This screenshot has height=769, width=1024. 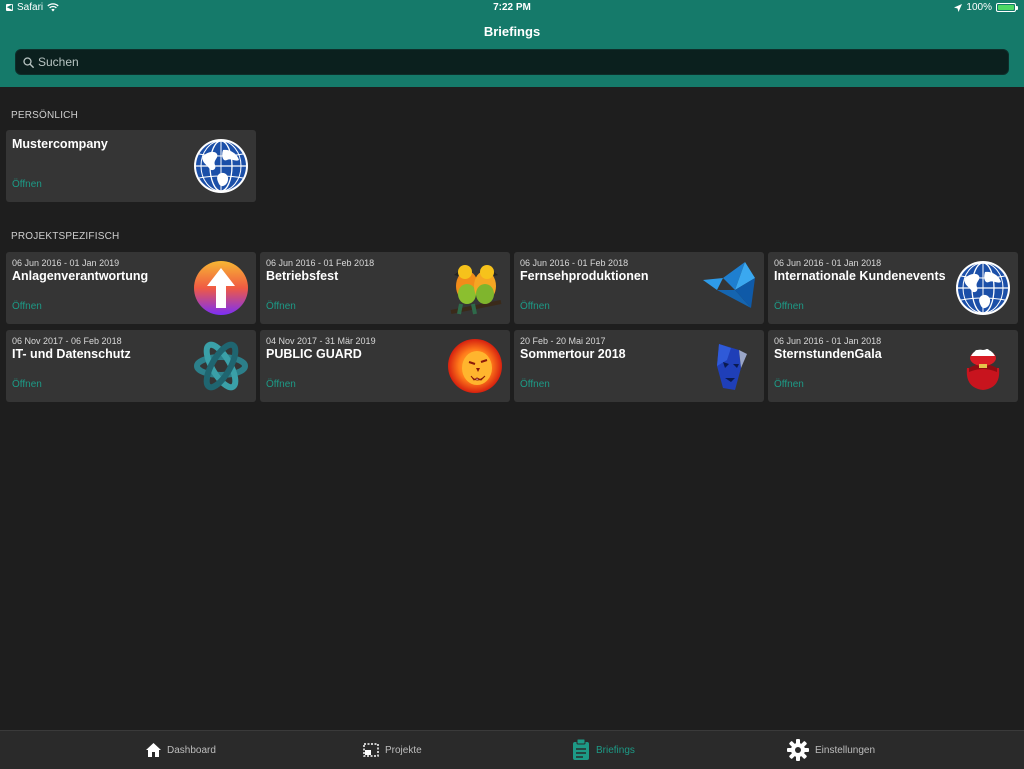 I want to click on status-bar-right: 100%, so click(x=986, y=7).